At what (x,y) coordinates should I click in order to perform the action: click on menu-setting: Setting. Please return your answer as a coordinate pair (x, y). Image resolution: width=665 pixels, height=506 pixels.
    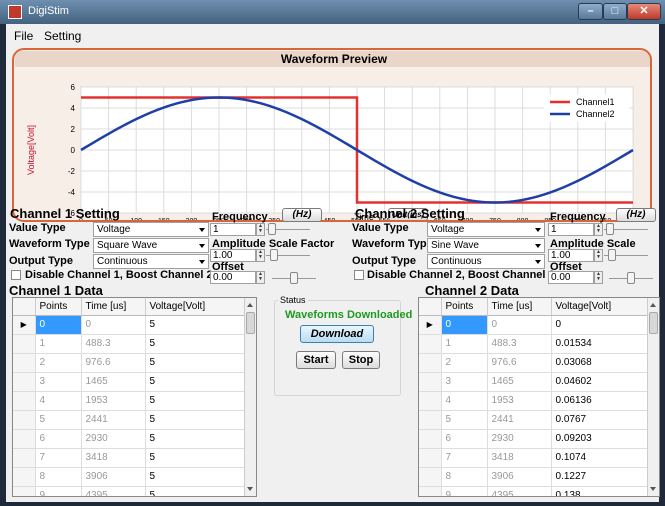
    Looking at the image, I should click on (62, 36).